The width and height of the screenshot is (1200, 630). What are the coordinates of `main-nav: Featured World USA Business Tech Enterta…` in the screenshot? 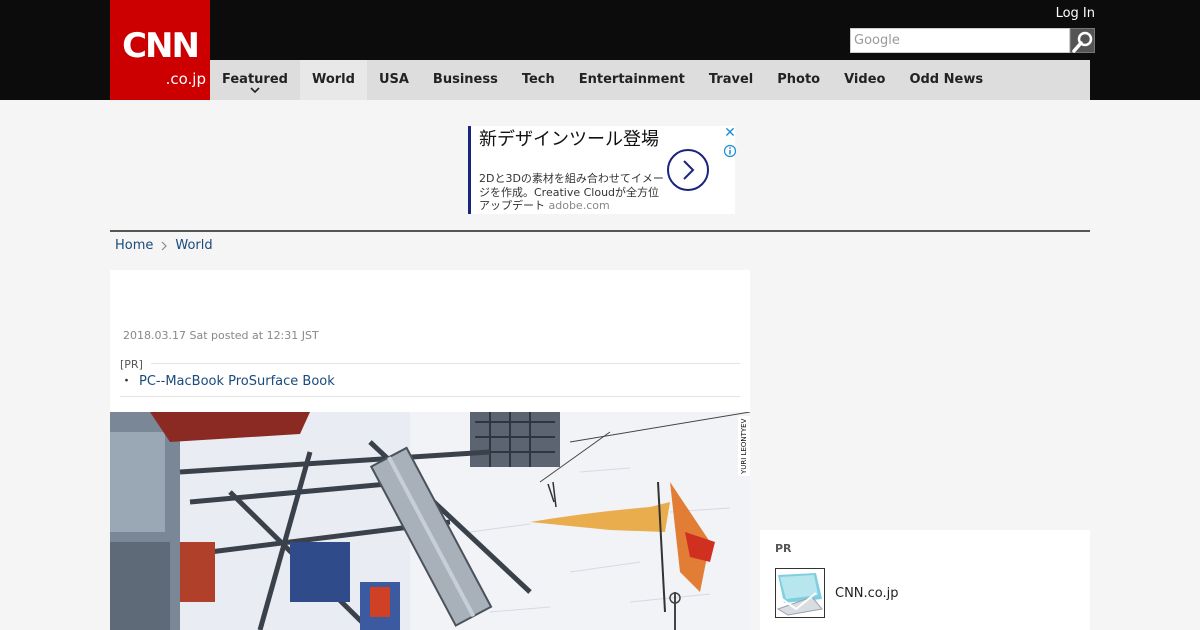 It's located at (650, 80).